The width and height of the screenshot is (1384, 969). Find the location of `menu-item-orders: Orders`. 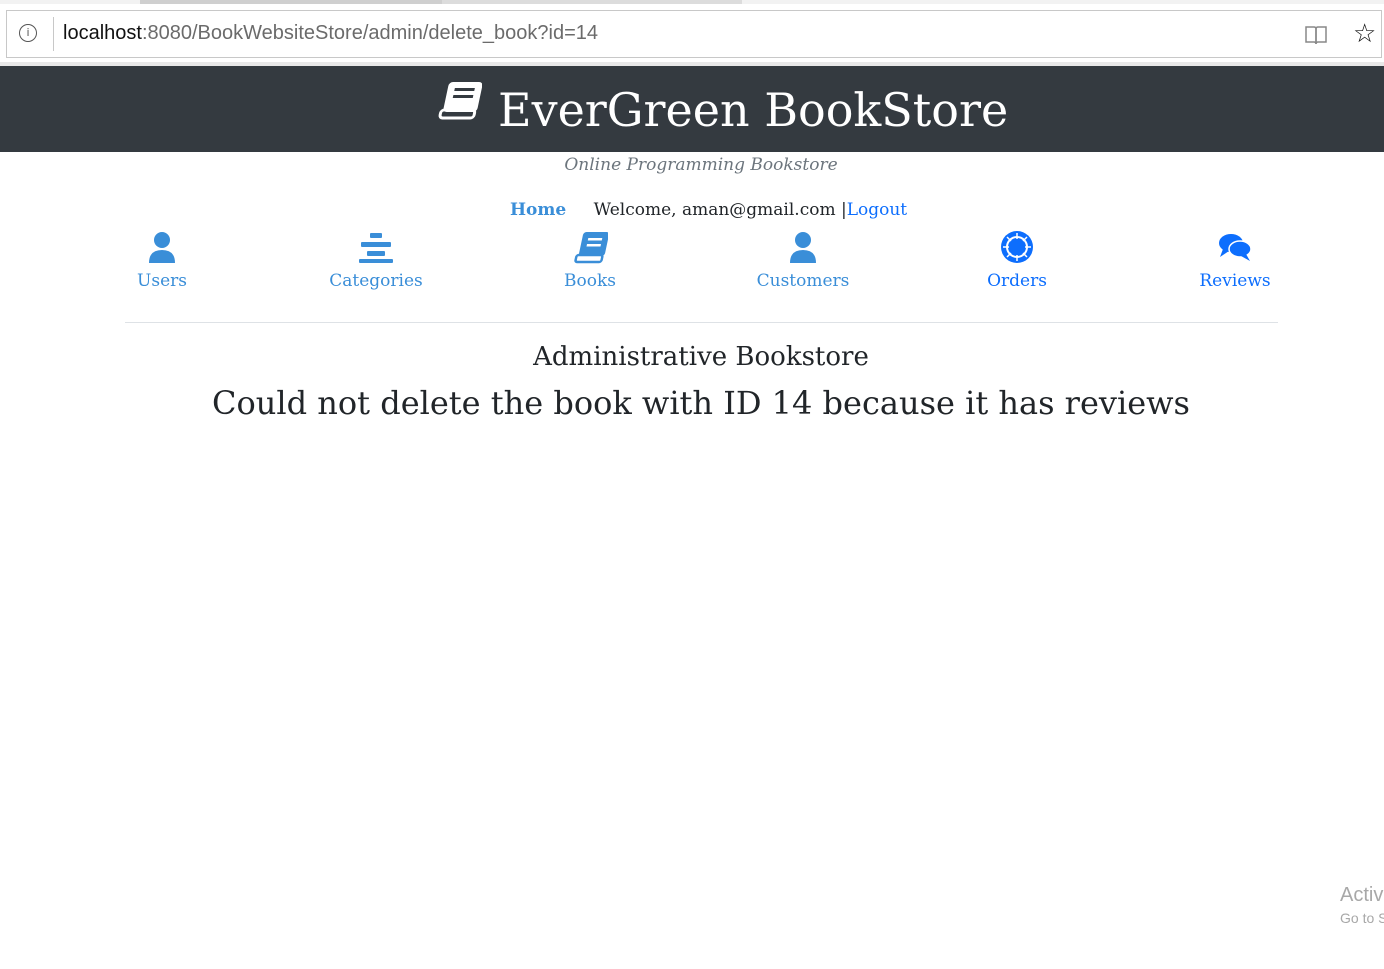

menu-item-orders: Orders is located at coordinates (1017, 261).